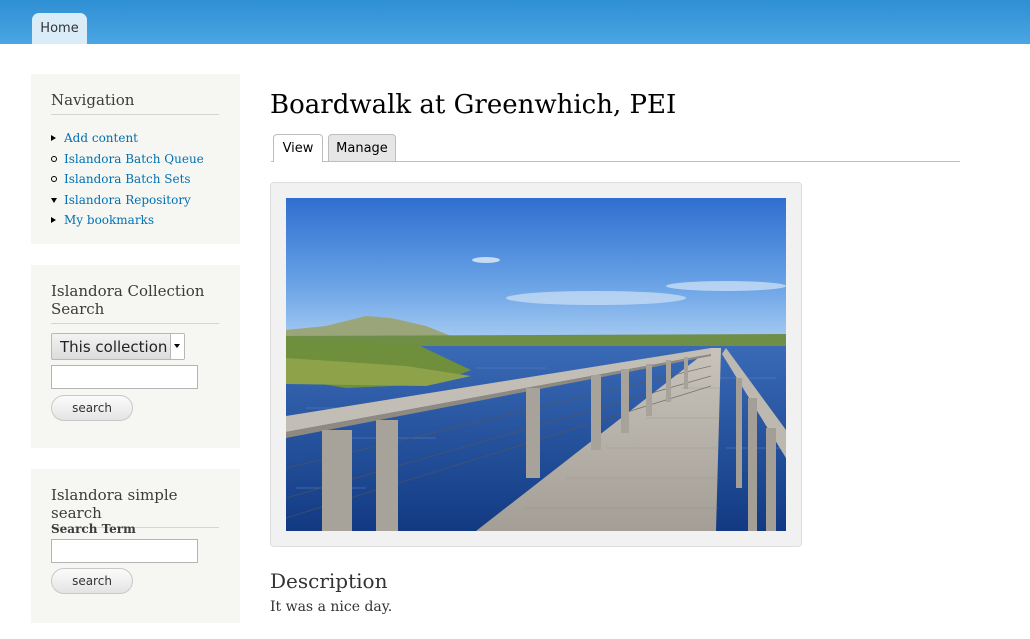 This screenshot has width=1030, height=639. I want to click on nav-item-add-content: Add content, so click(127, 138).